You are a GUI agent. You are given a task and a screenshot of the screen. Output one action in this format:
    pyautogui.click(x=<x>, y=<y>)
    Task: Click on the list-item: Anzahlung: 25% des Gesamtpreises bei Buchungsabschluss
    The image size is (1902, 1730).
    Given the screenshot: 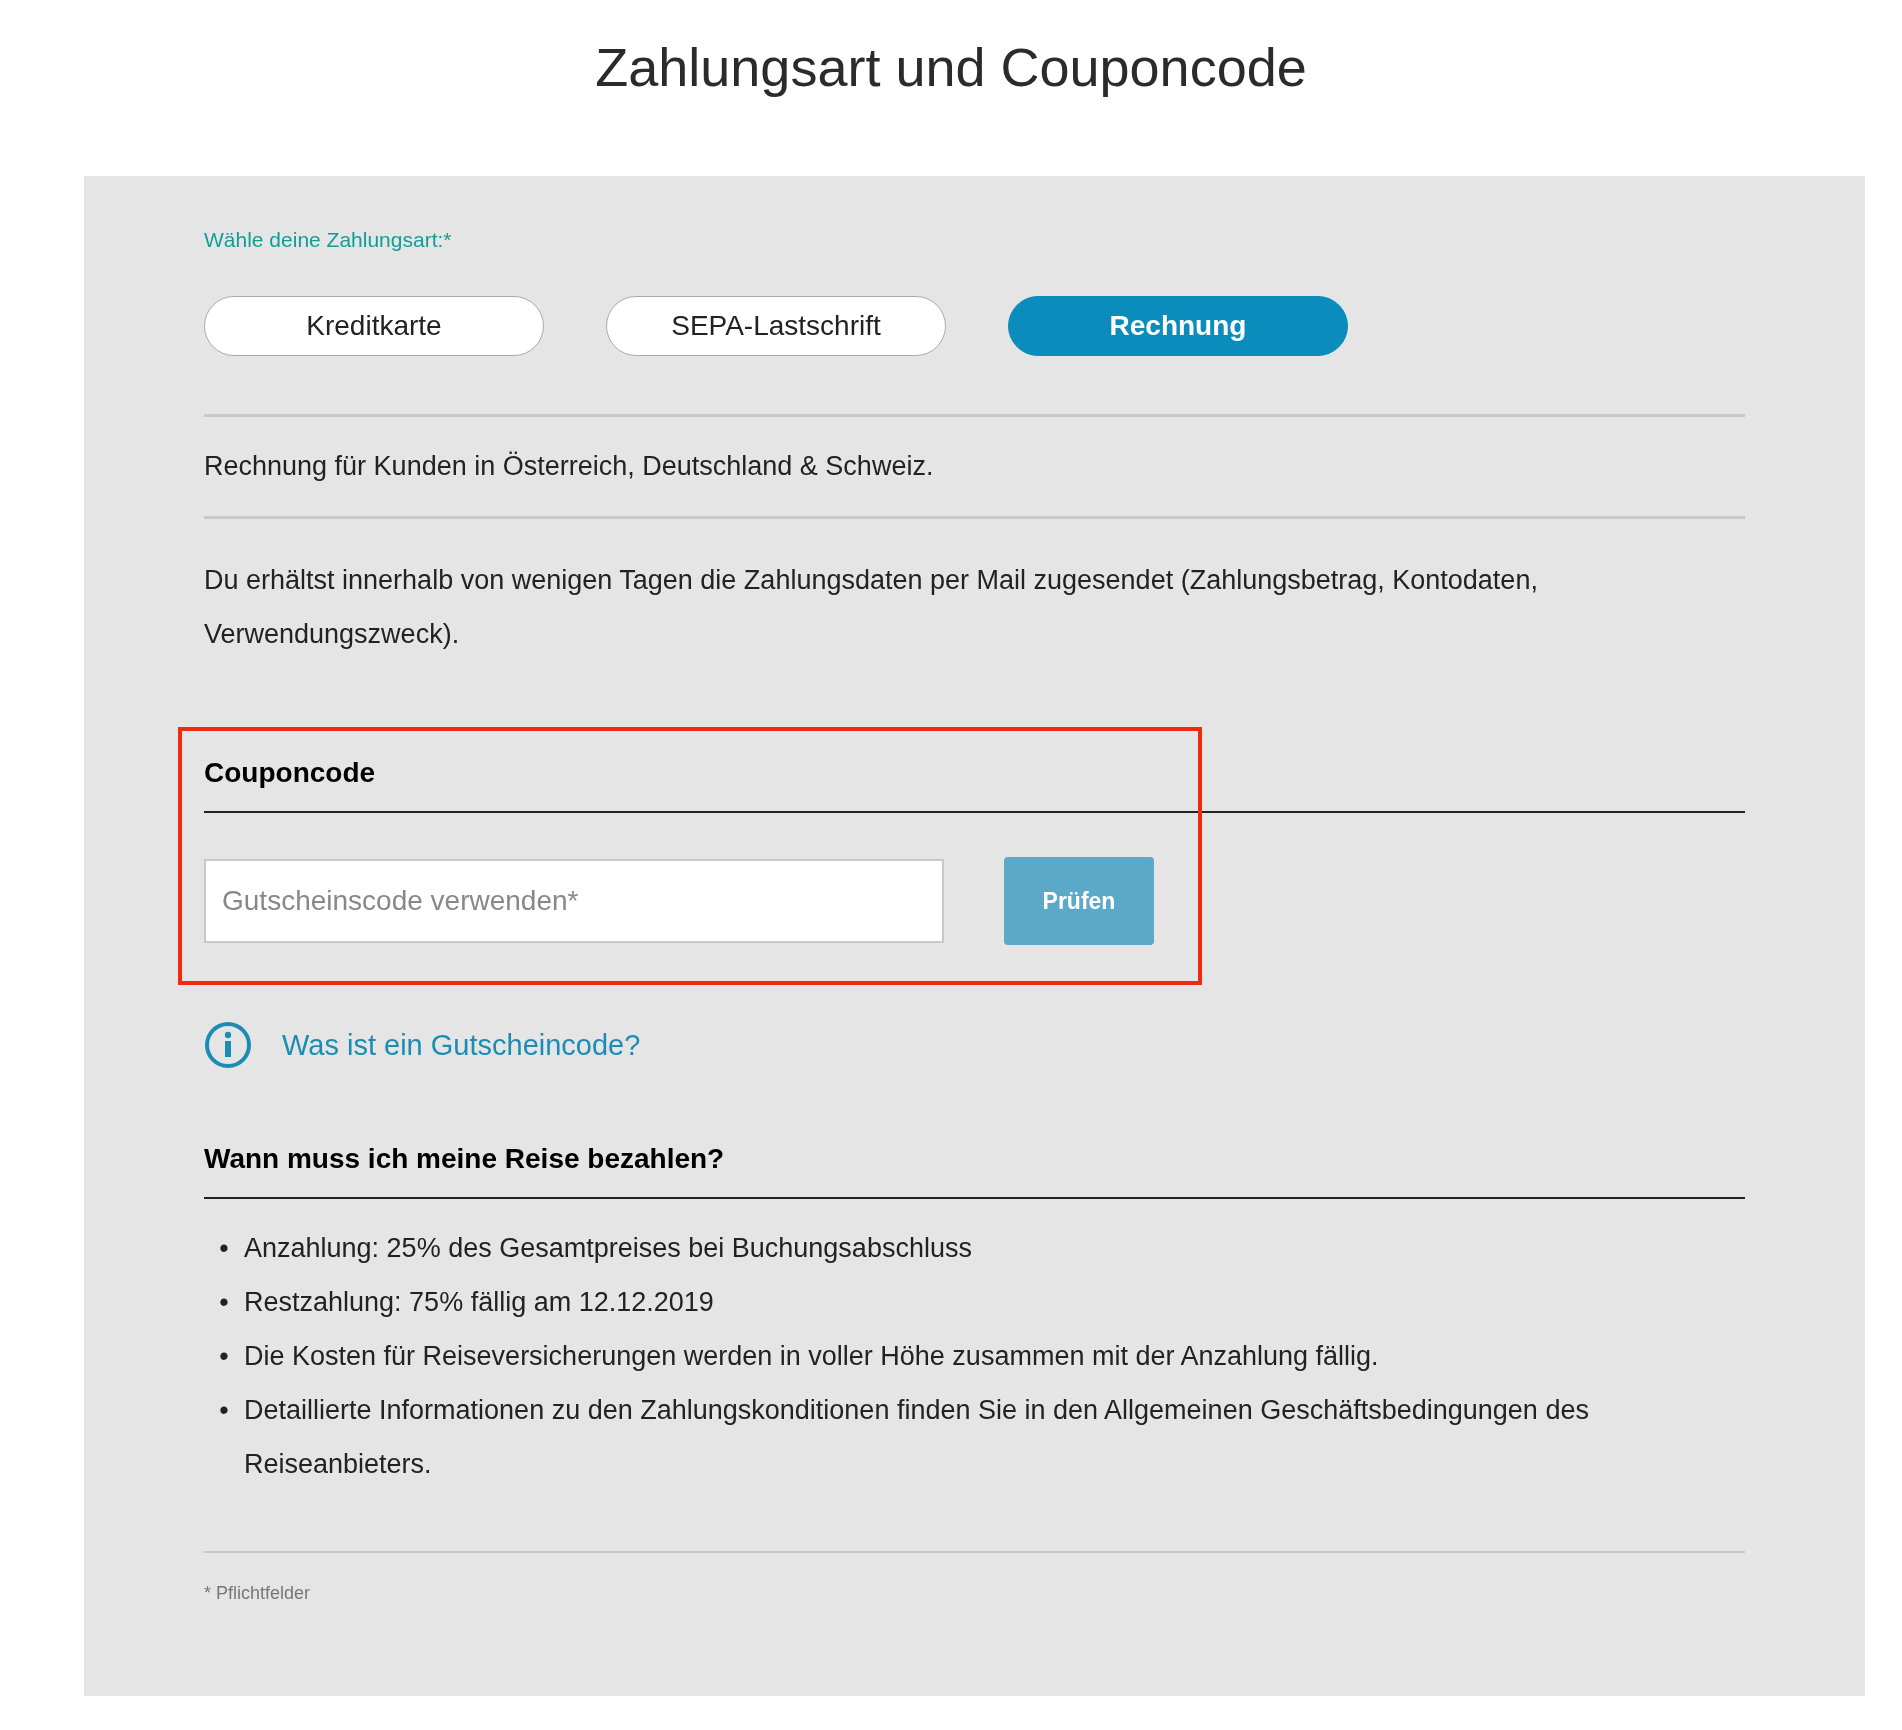 What is the action you would take?
    pyautogui.click(x=608, y=1248)
    